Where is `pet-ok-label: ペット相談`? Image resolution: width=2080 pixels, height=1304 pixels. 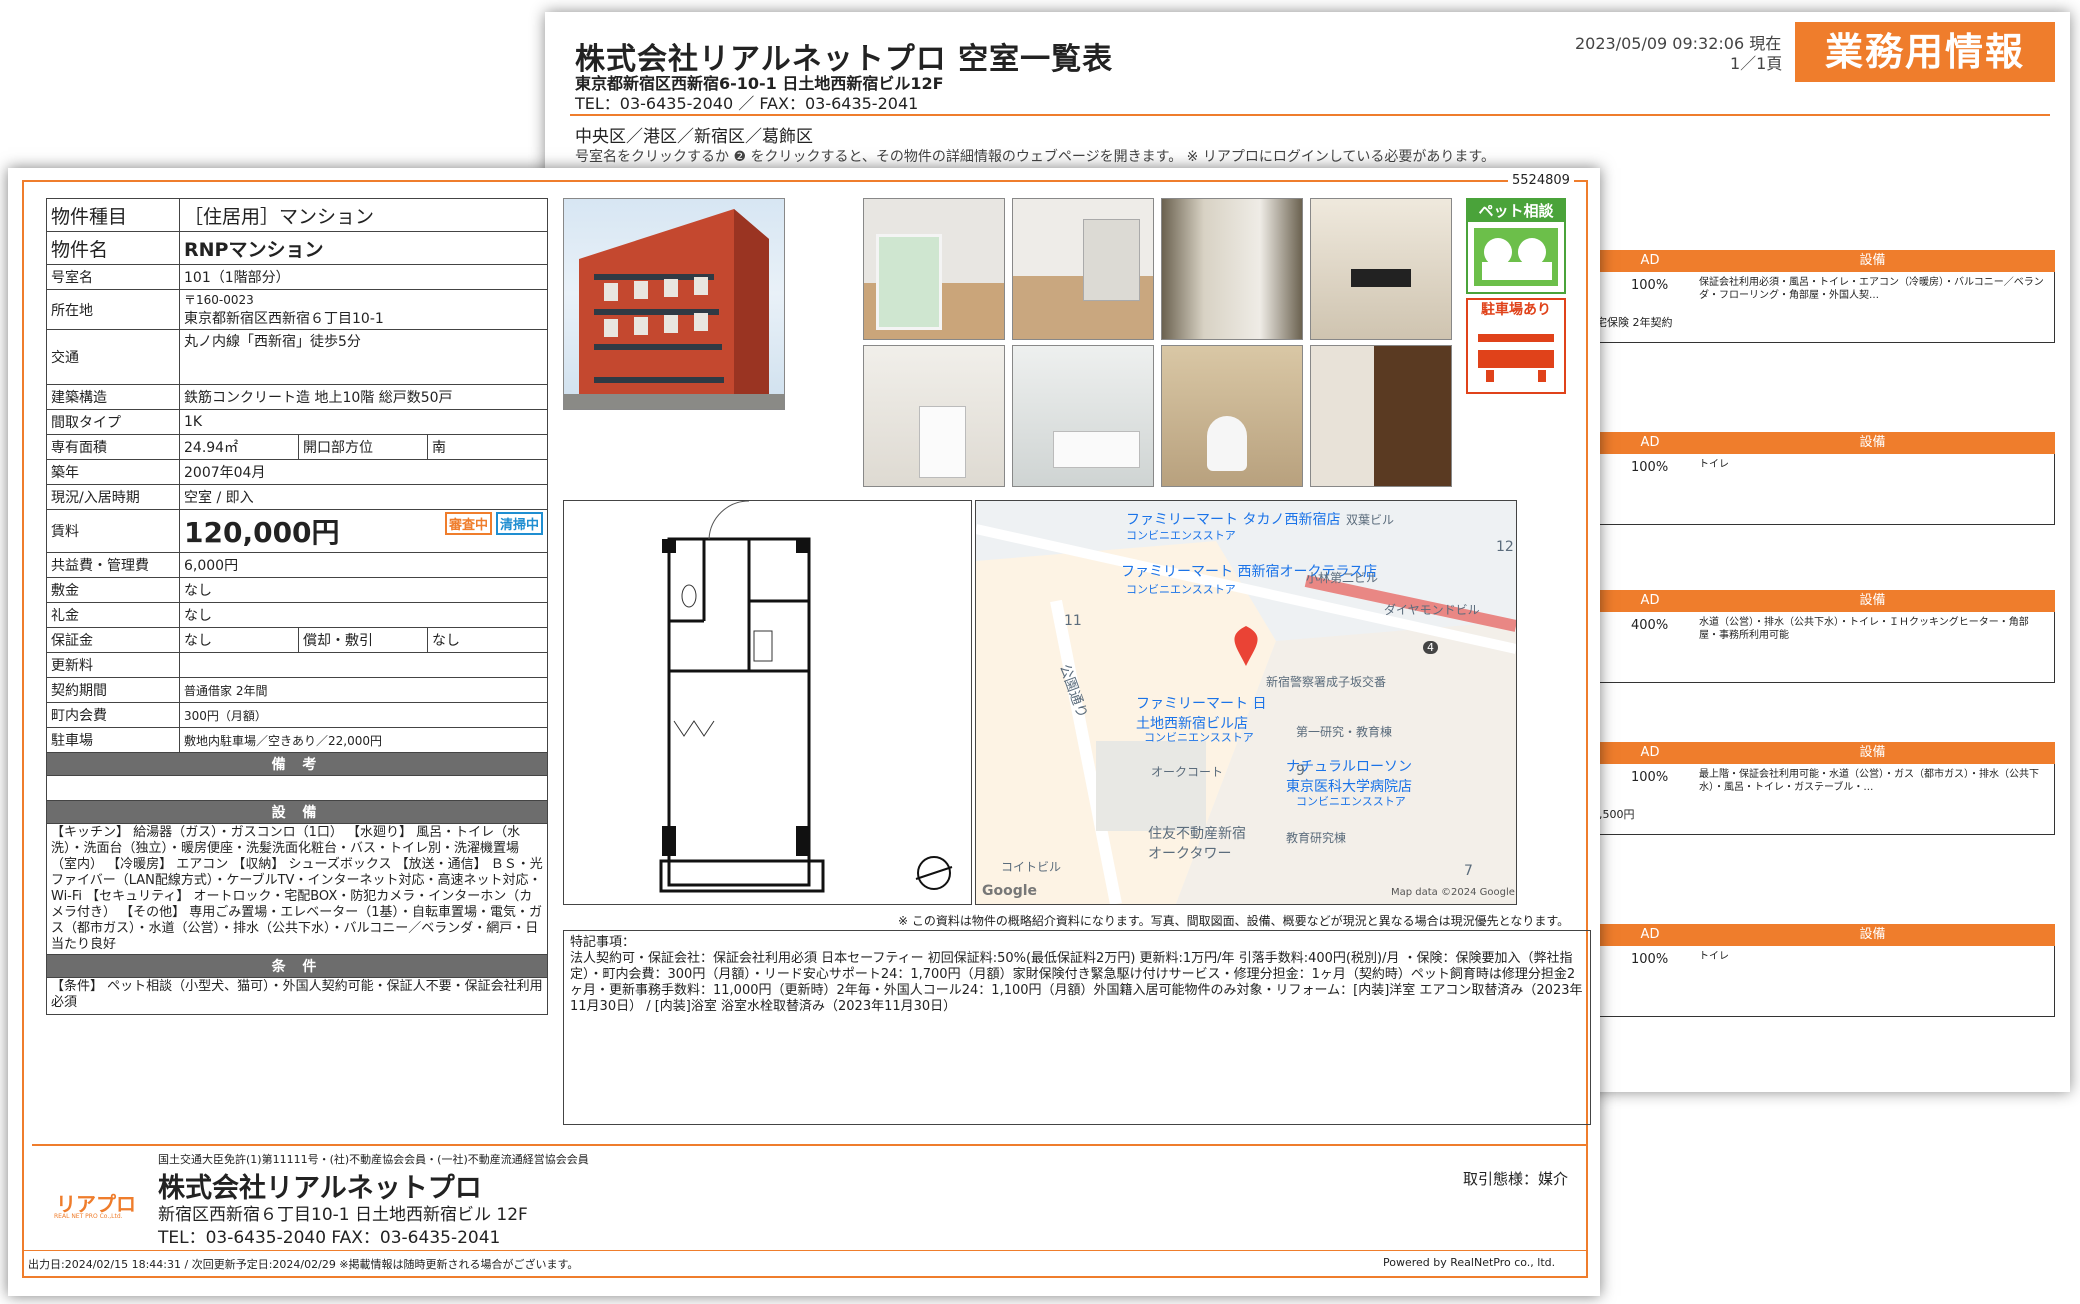
pet-ok-label: ペット相談 is located at coordinates (1516, 211).